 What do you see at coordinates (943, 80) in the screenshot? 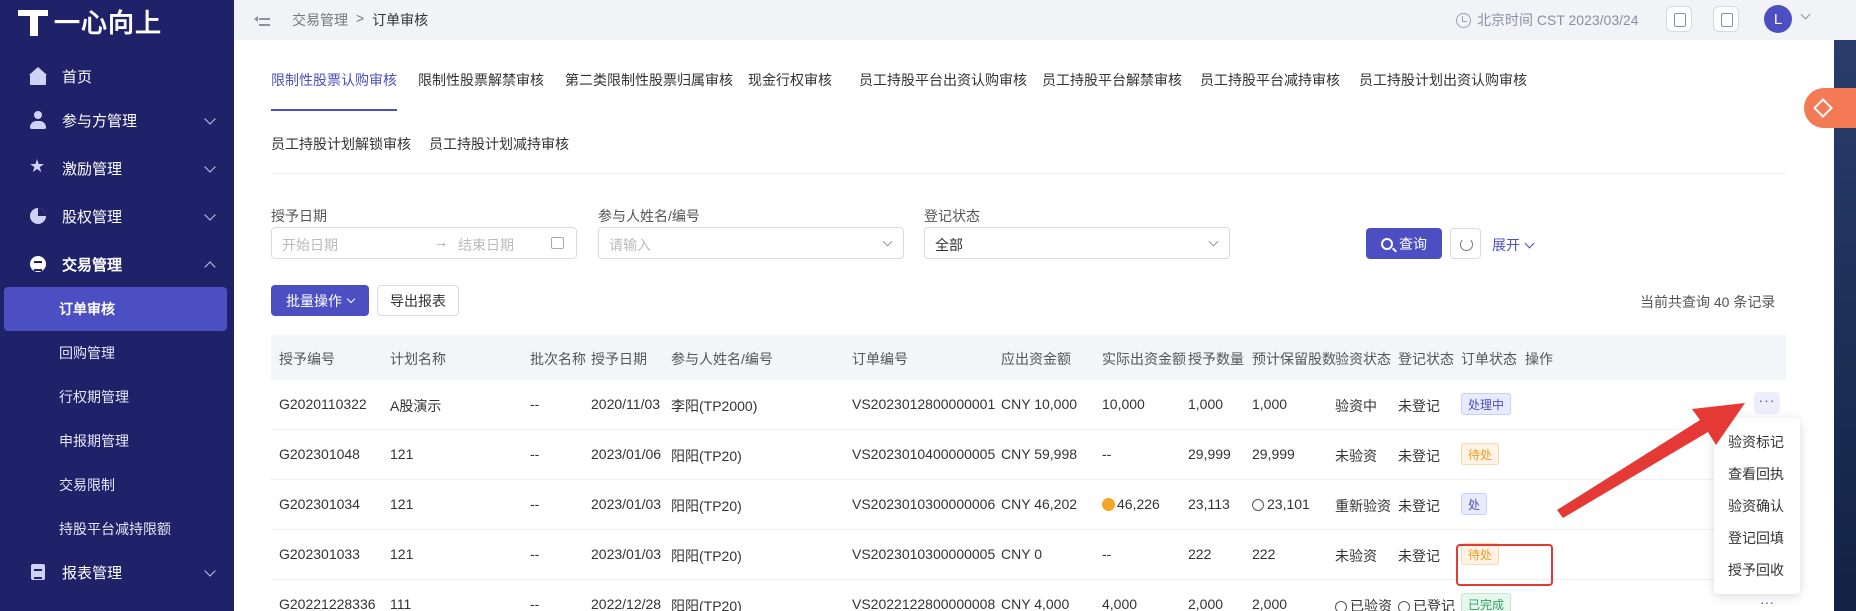
I see `tab-platform-subscription: 员工持股平台出资认购审核` at bounding box center [943, 80].